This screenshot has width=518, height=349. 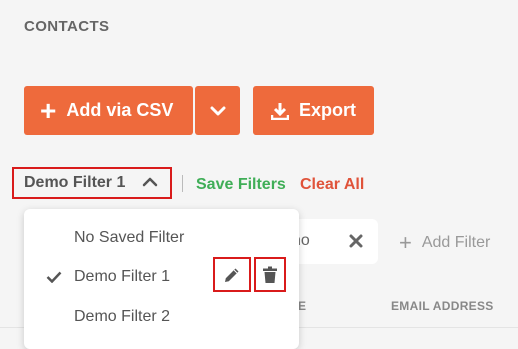 I want to click on add-filter-button: + Add Filter, so click(x=444, y=243).